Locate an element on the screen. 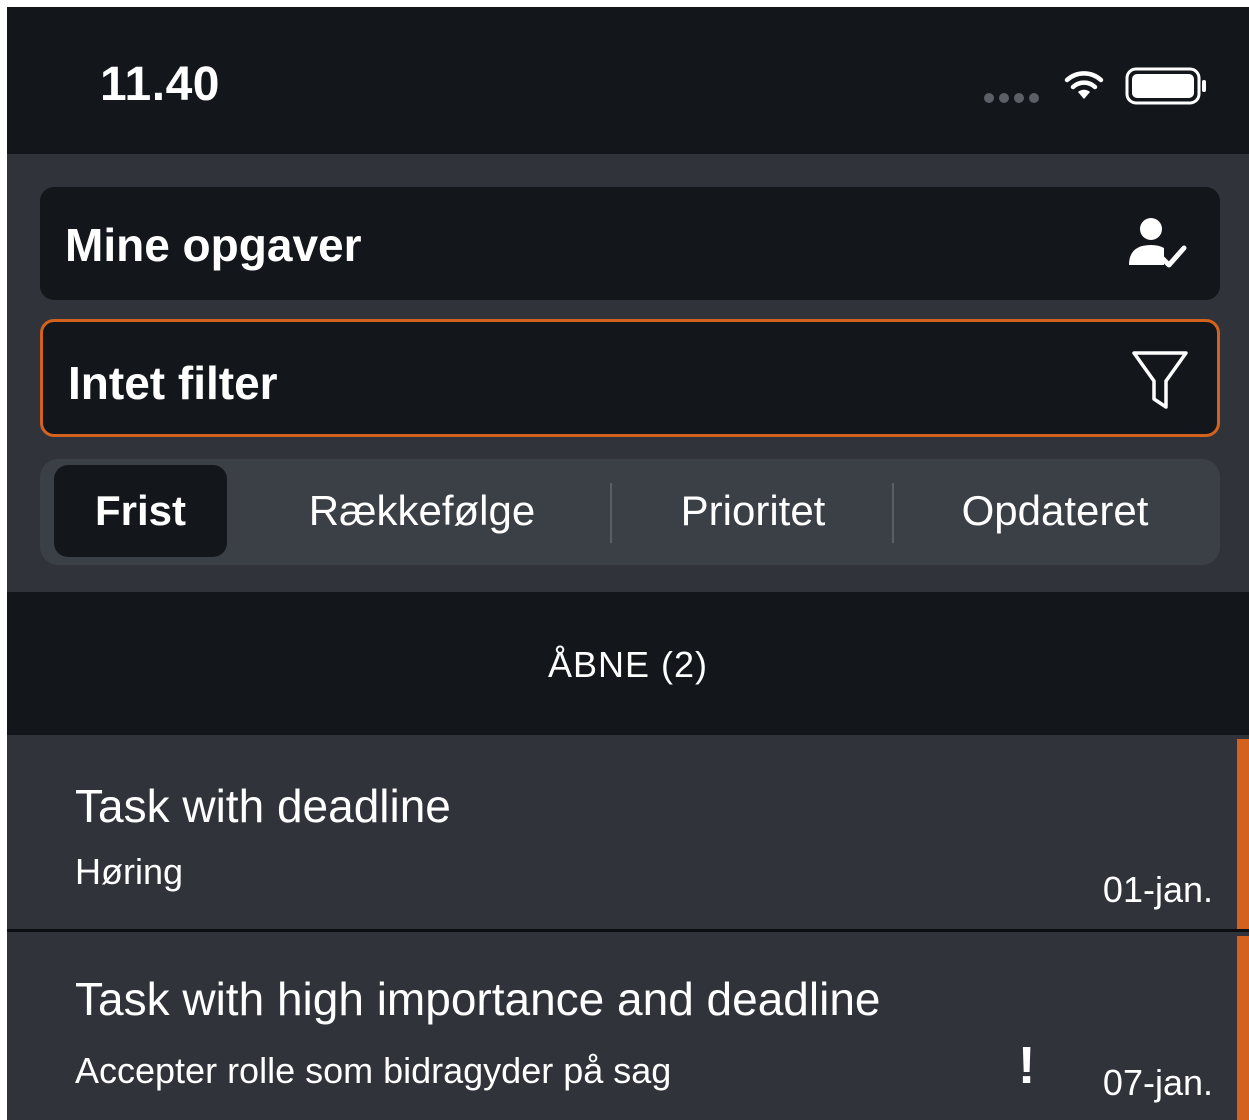  battery-icon is located at coordinates (1165, 86).